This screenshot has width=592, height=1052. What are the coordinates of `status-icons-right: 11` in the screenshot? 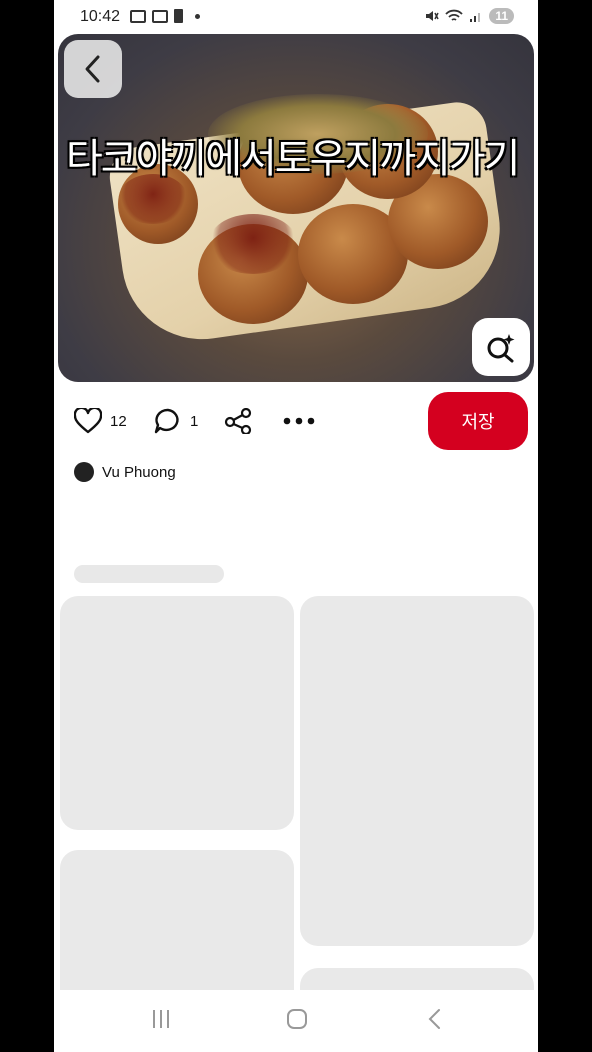 It's located at (469, 16).